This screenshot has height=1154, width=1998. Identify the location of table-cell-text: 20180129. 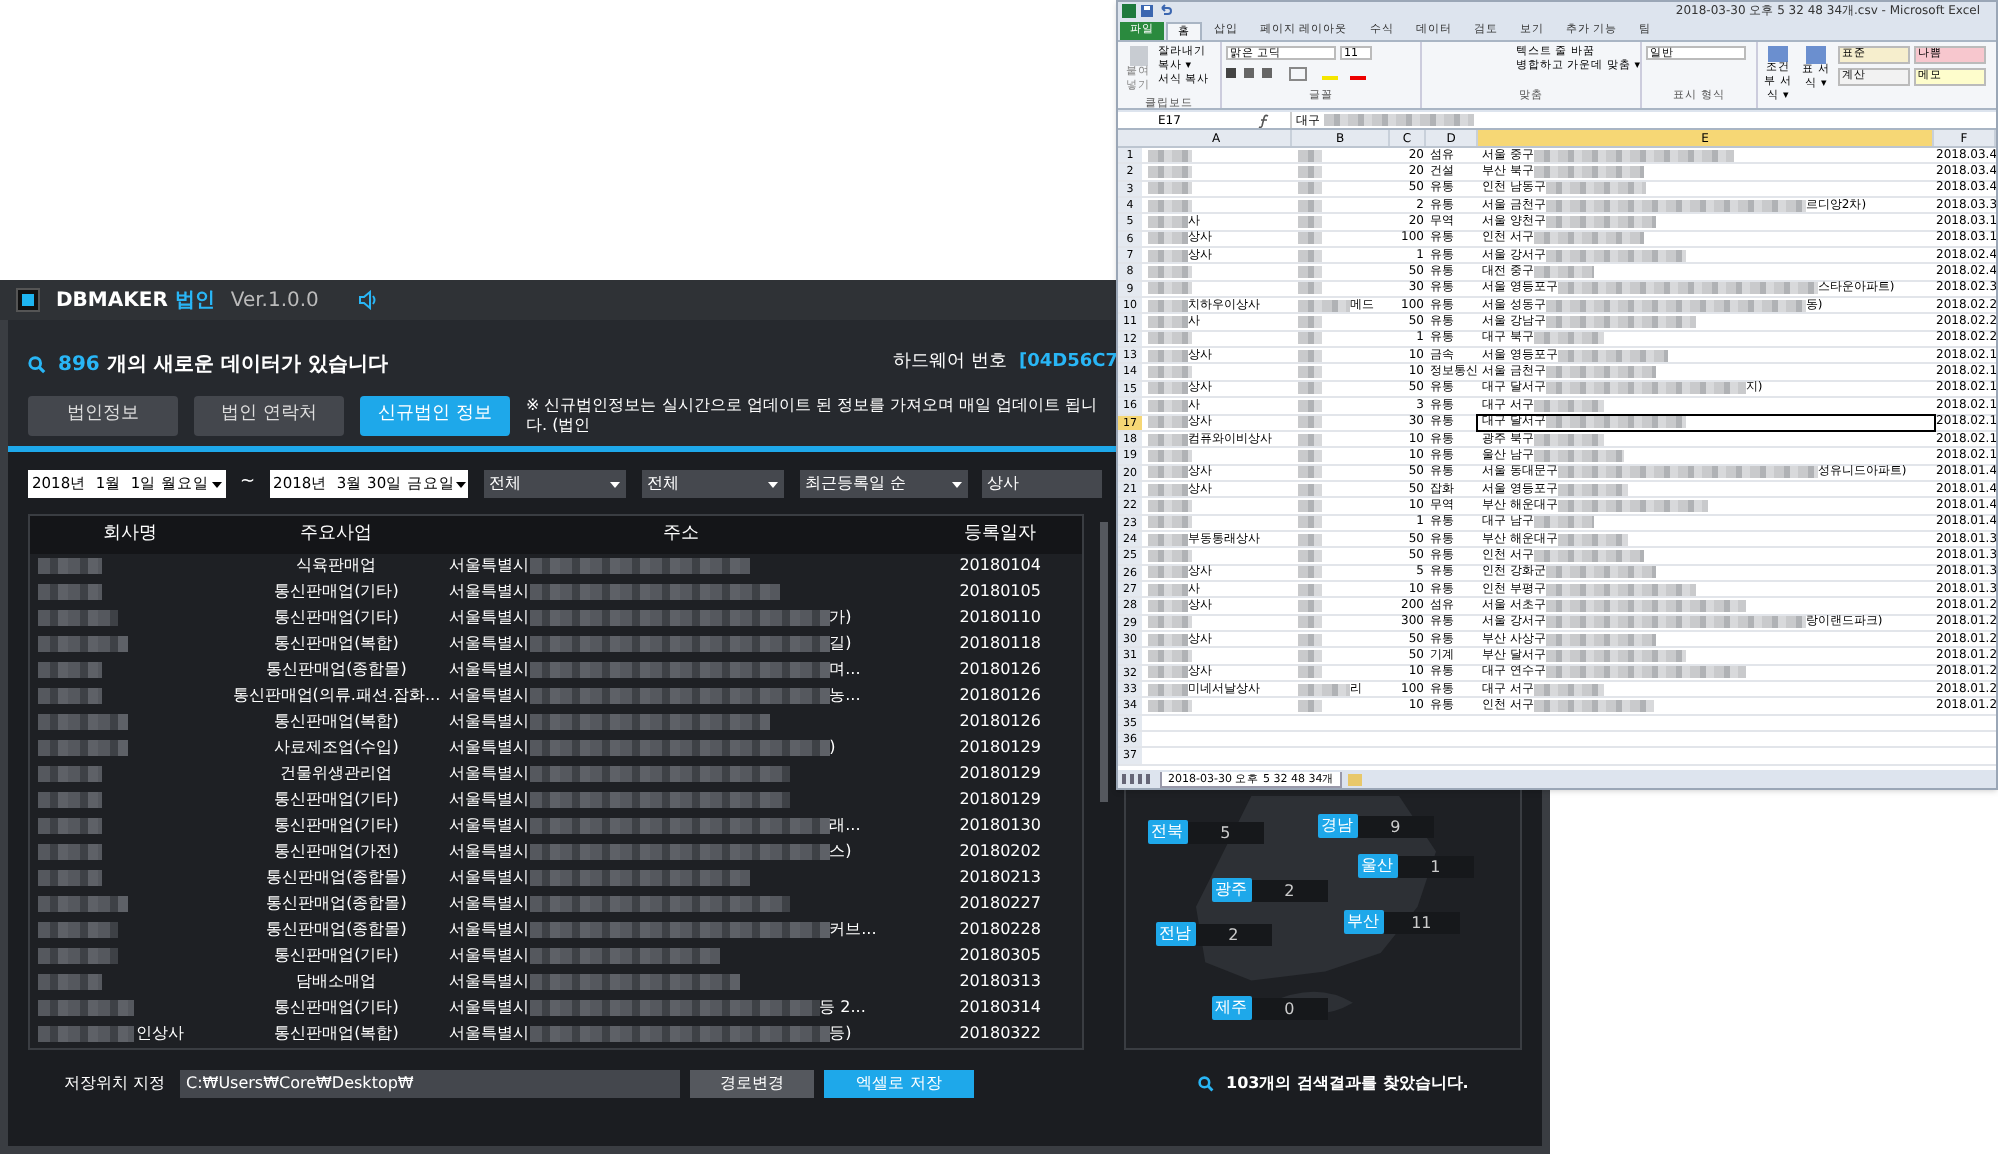
(1000, 800).